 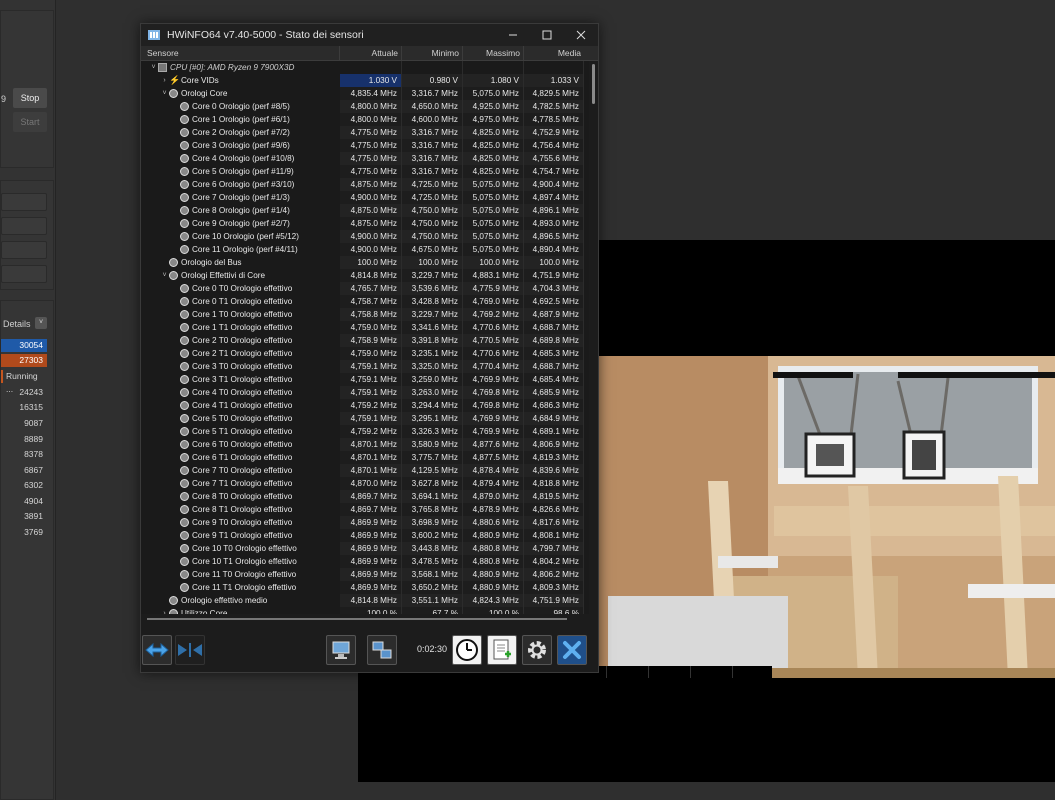 I want to click on value-current: 4,869.9 MHz, so click(x=371, y=574).